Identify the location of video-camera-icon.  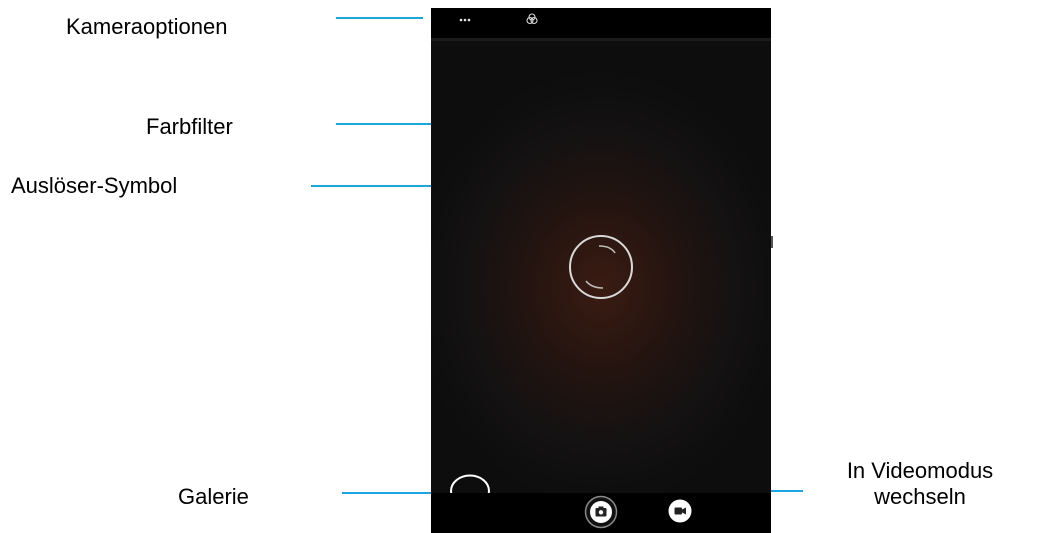
(680, 511).